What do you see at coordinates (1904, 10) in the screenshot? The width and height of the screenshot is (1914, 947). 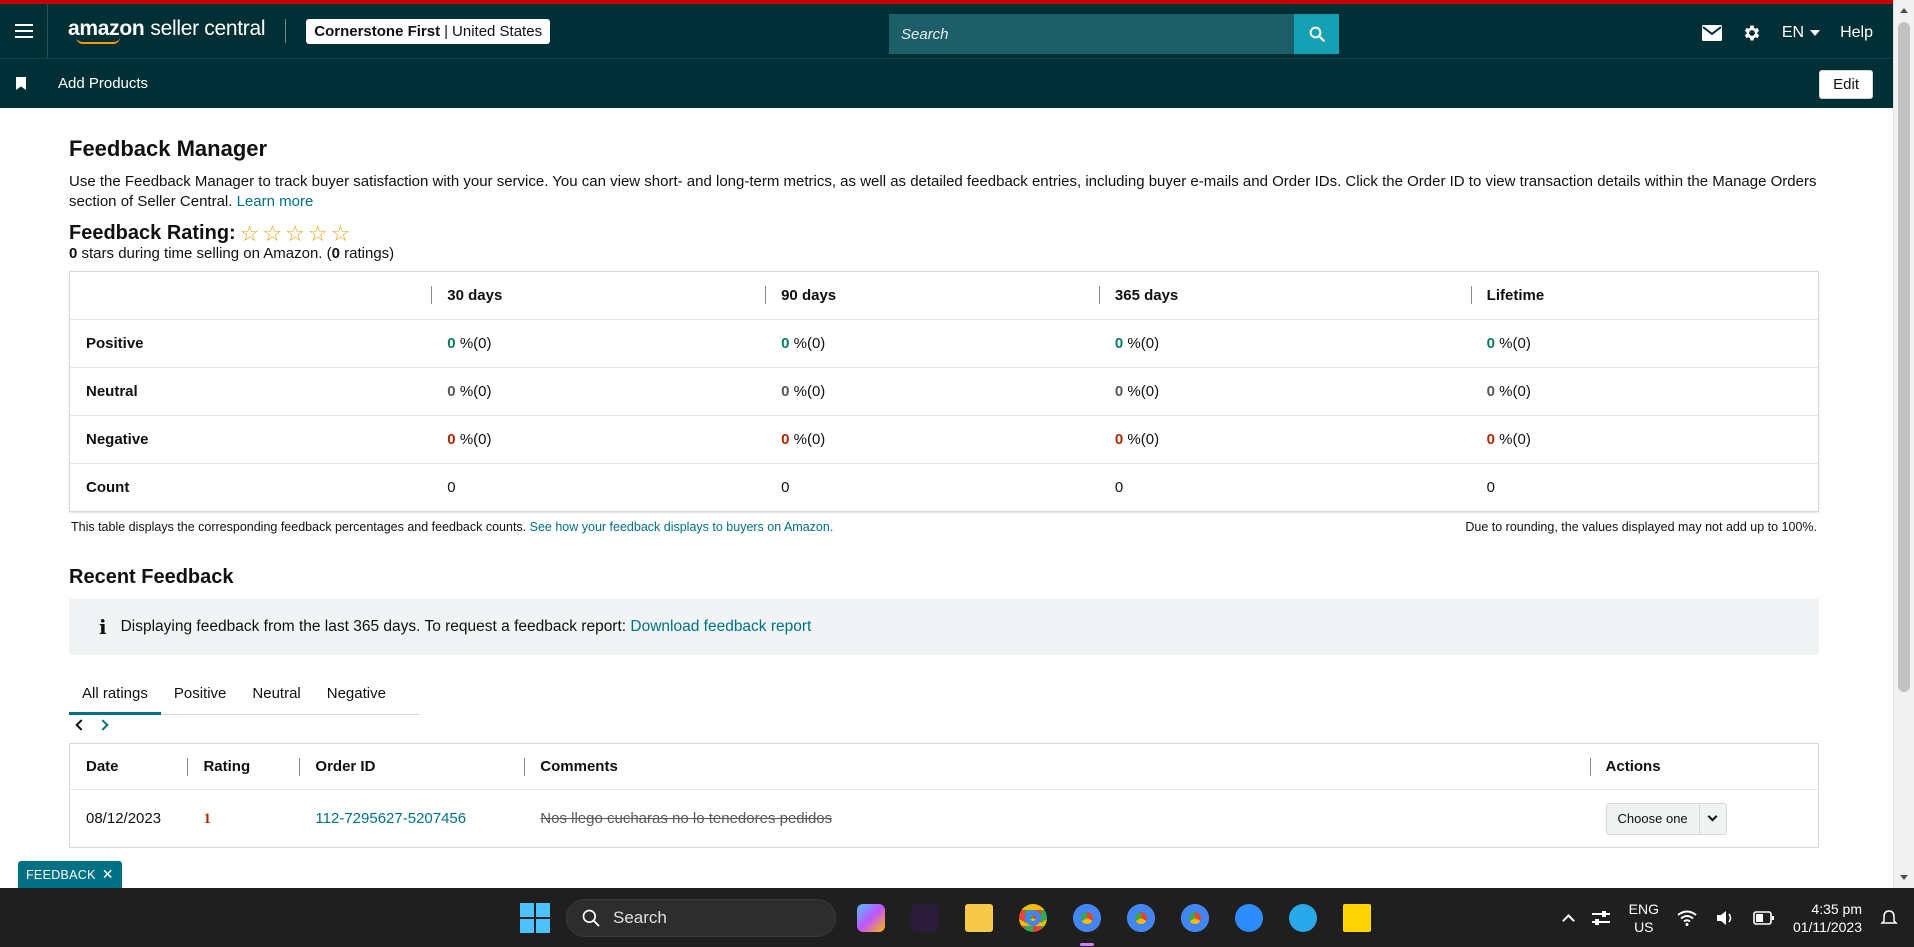 I see `scroll-up-arrow-icon` at bounding box center [1904, 10].